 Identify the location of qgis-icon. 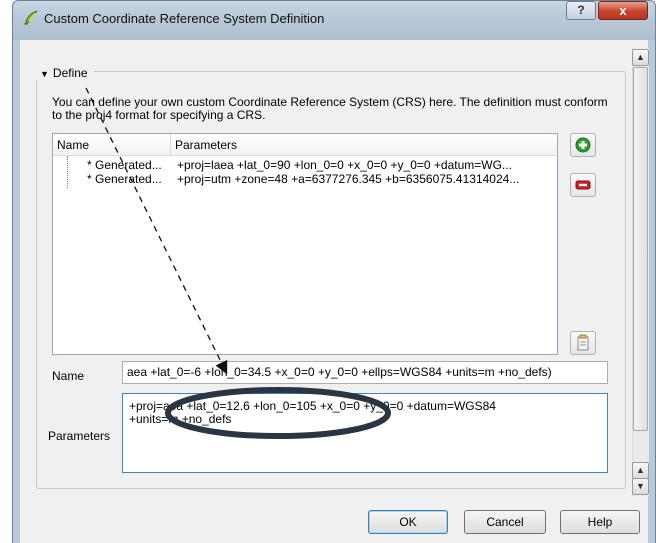
(31, 17).